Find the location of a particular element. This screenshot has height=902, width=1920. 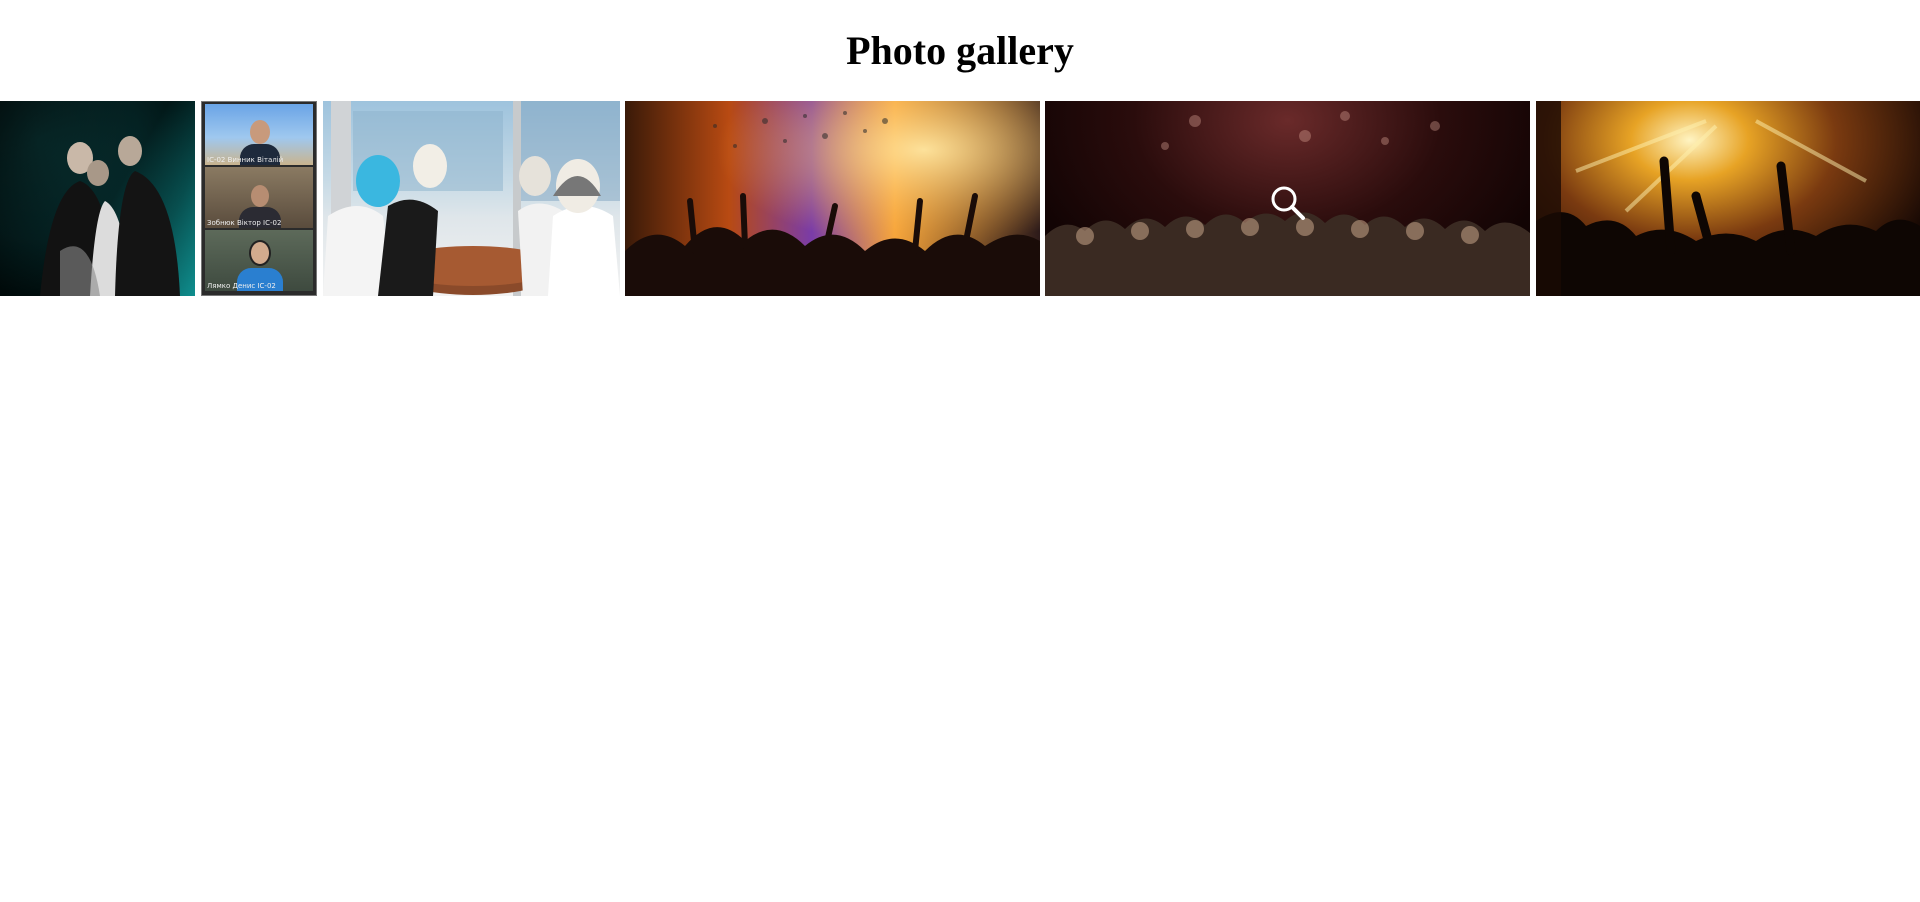

call-tile-2: Зобнюк Віктор ІС-02 is located at coordinates (259, 197).